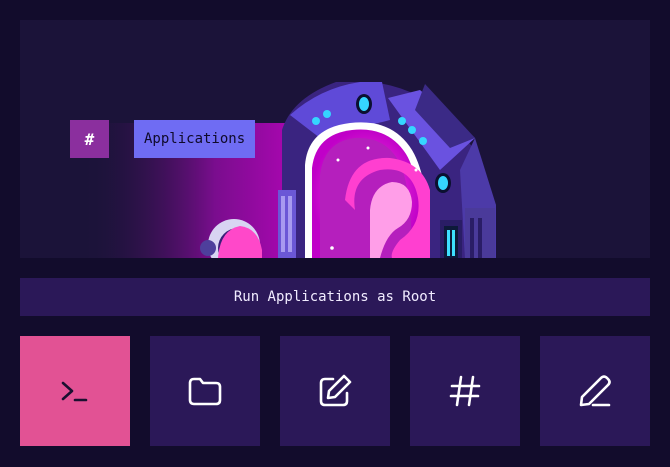  What do you see at coordinates (195, 139) in the screenshot?
I see `section-label: Applications` at bounding box center [195, 139].